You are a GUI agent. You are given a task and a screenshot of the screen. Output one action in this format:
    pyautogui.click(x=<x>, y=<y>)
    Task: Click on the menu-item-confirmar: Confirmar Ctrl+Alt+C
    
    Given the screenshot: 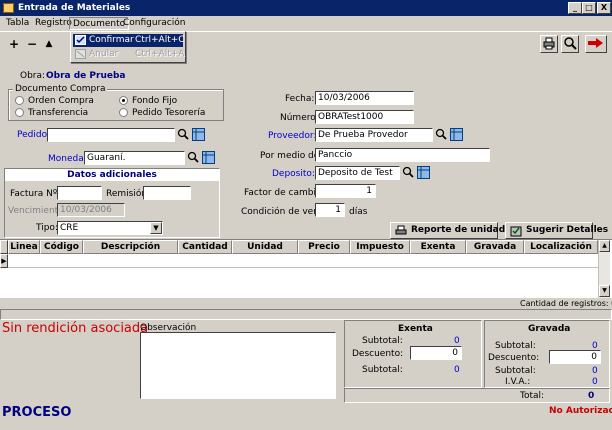 What is the action you would take?
    pyautogui.click(x=129, y=40)
    